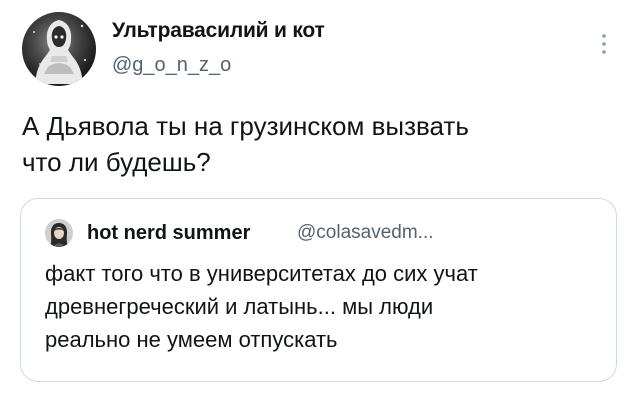 This screenshot has width=640, height=400. I want to click on author-display-name: Ультравасилий и кот, so click(218, 31).